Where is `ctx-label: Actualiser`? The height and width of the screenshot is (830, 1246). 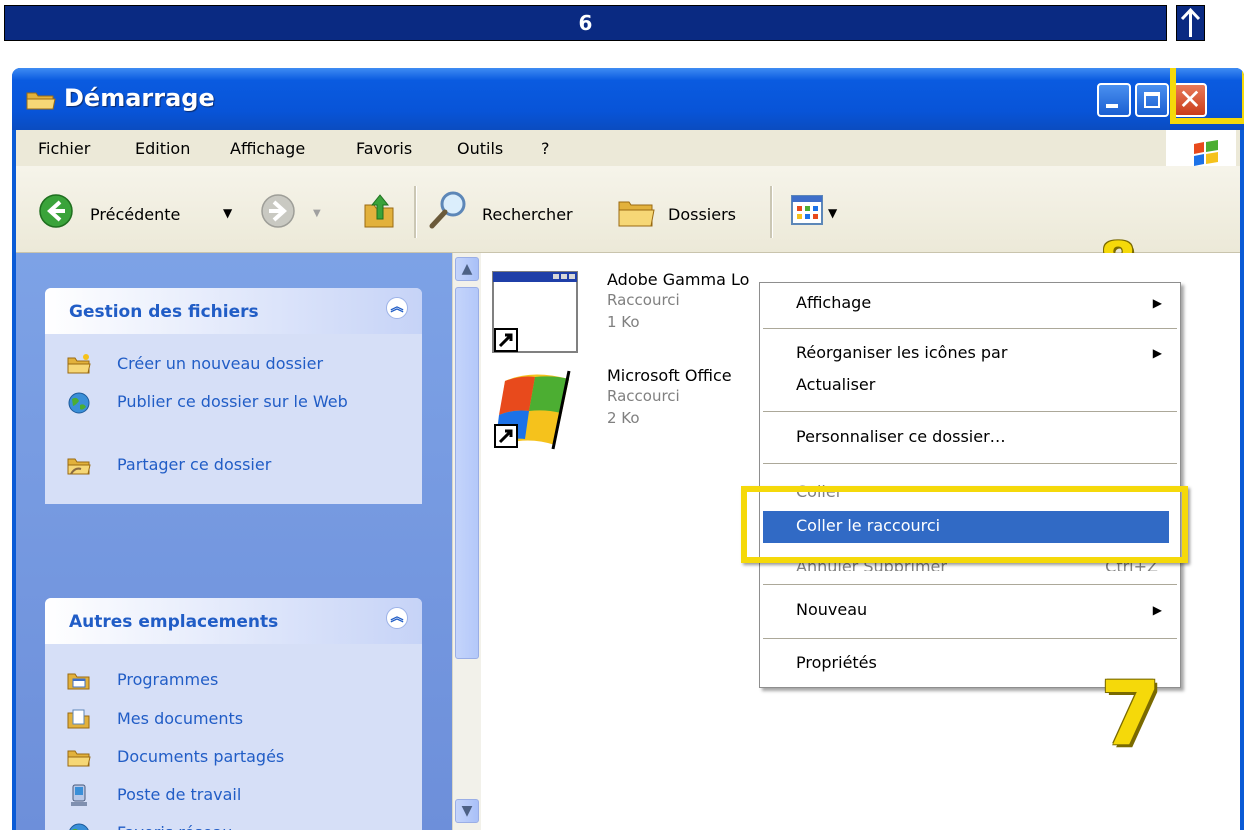 ctx-label: Actualiser is located at coordinates (836, 384).